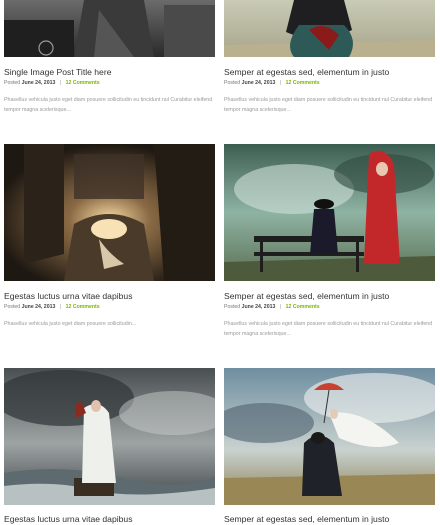 The image size is (440, 525). What do you see at coordinates (109, 296) in the screenshot?
I see `post-title: Egestas luctus urna vitae dapibus` at bounding box center [109, 296].